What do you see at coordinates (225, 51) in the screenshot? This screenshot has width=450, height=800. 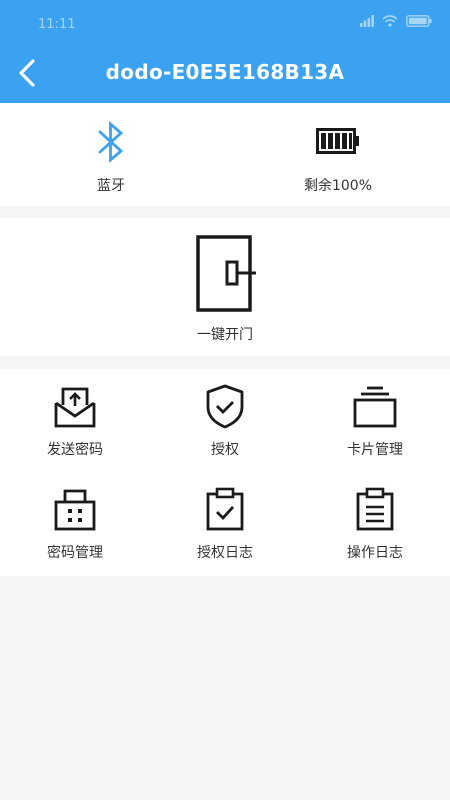 I see `app-header: 11:11 dodo-E0E5E168B13A` at bounding box center [225, 51].